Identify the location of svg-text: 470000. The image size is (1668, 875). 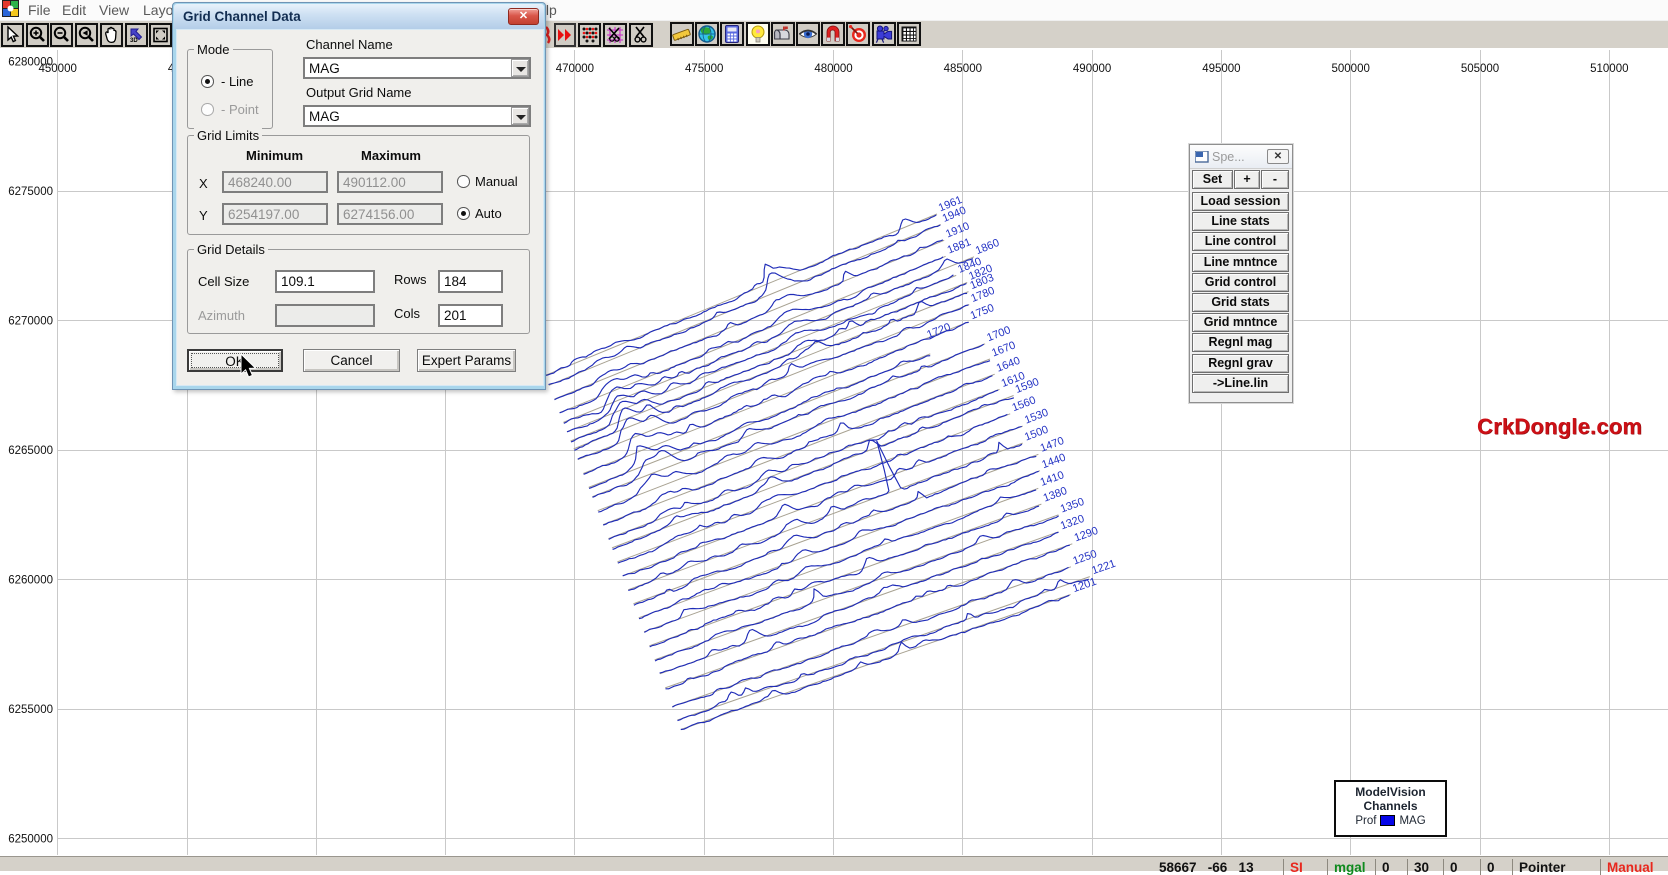
(575, 69).